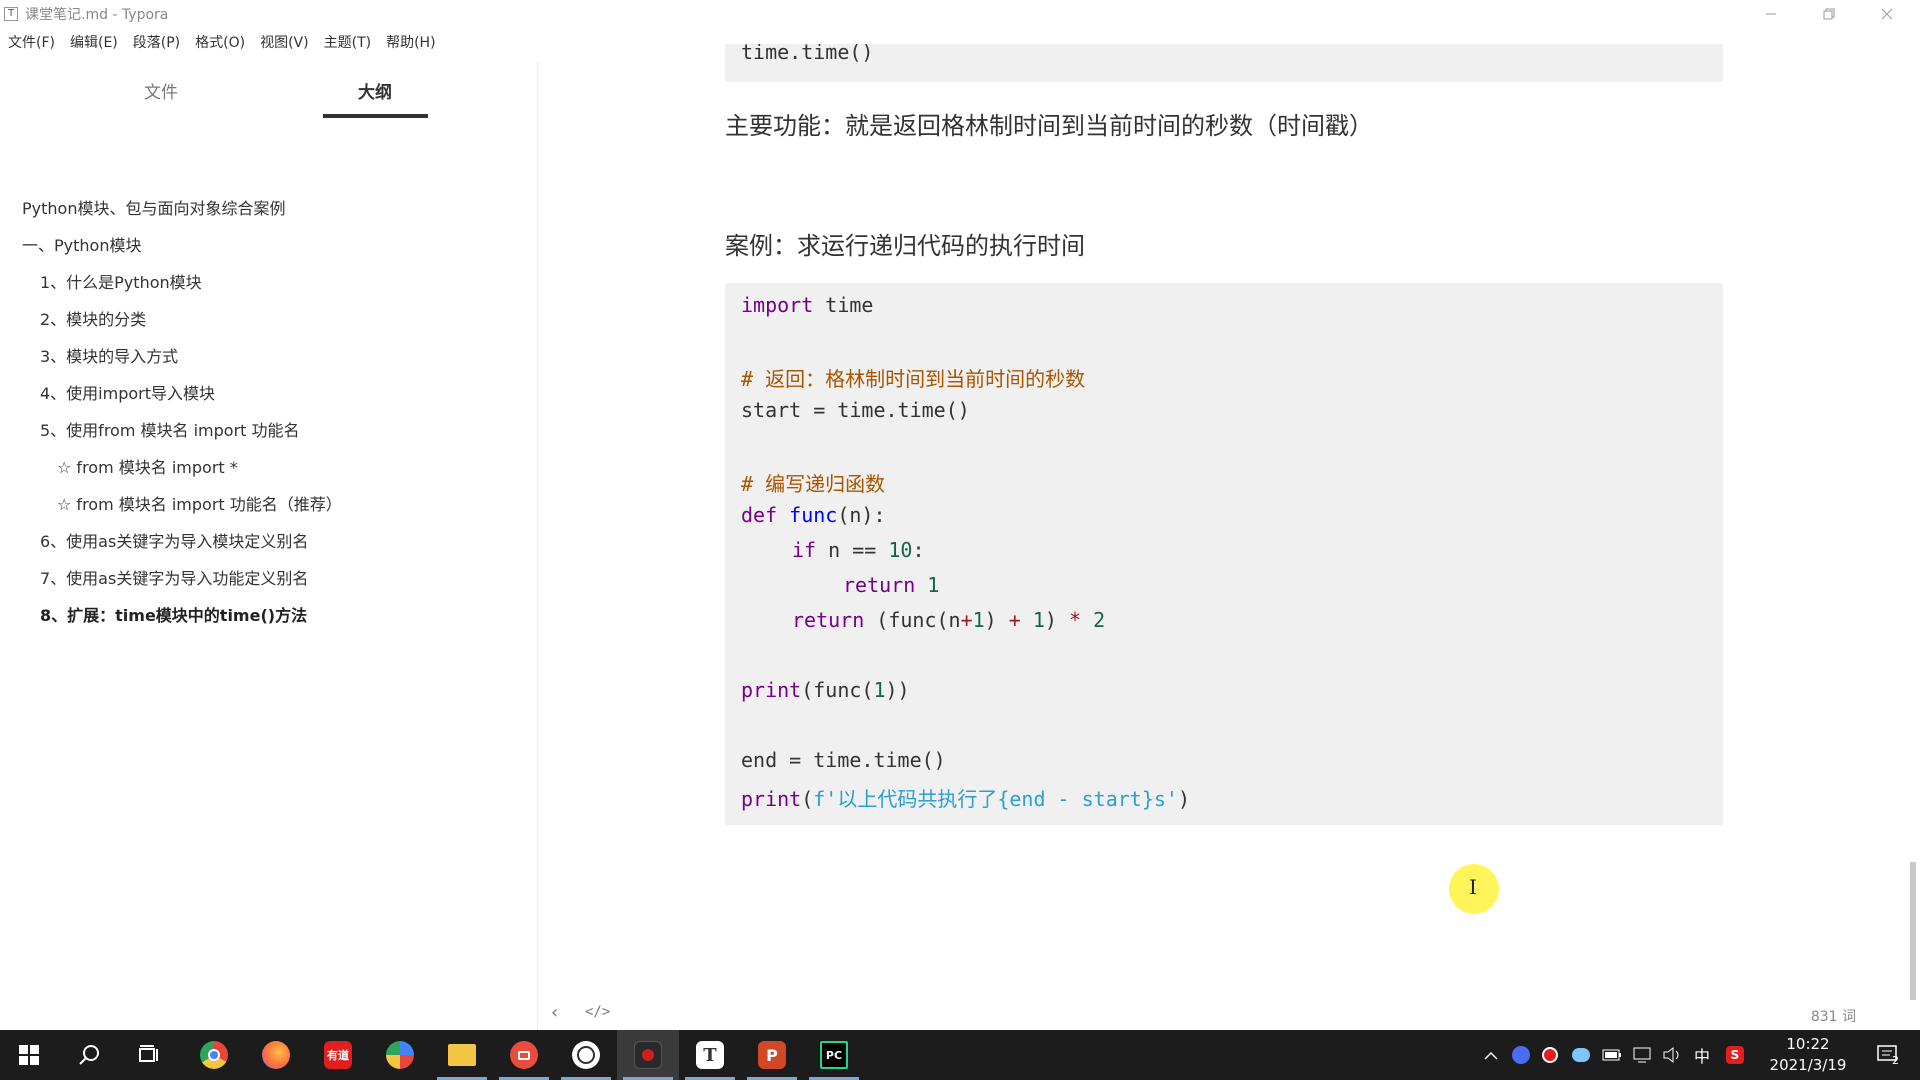  I want to click on clock-app-icon, so click(586, 1055).